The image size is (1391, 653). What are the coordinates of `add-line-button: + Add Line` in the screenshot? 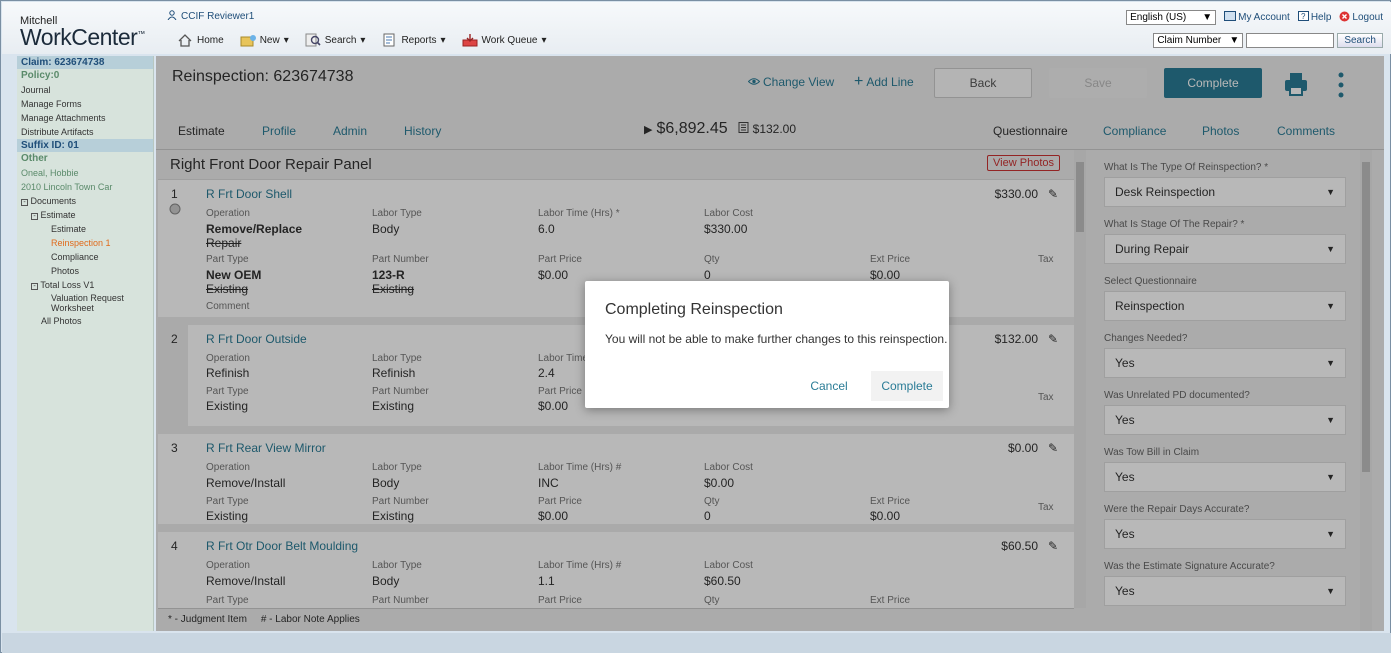 It's located at (884, 82).